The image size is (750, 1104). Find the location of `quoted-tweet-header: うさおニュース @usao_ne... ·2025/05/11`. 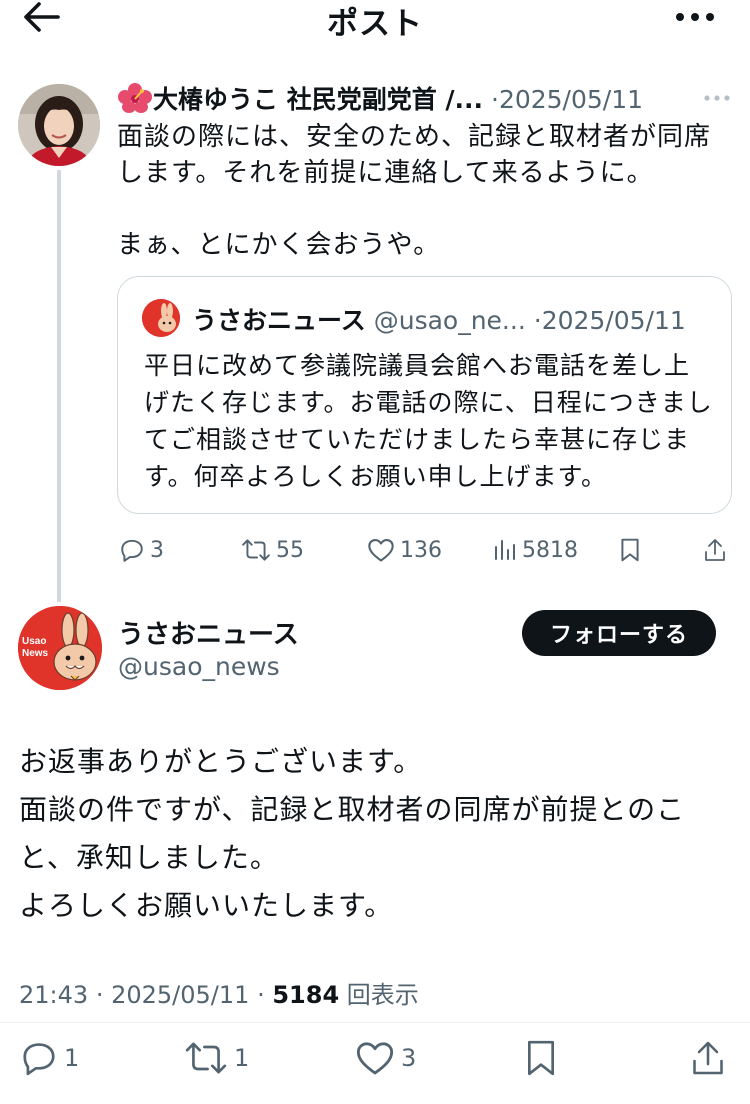

quoted-tweet-header: うさおニュース @usao_ne... ·2025/05/11 is located at coordinates (439, 319).